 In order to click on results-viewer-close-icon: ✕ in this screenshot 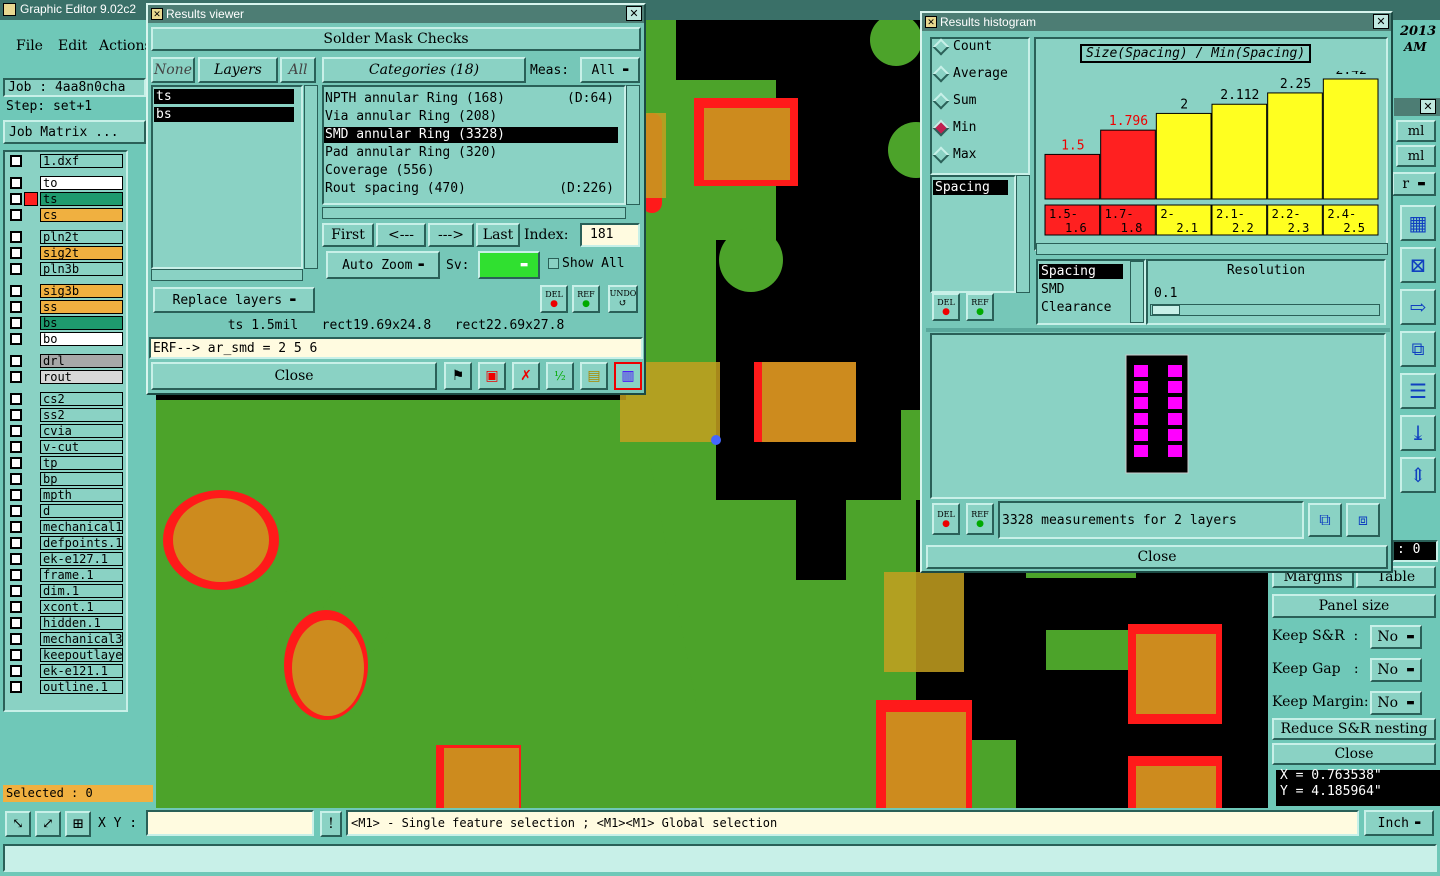, I will do `click(634, 13)`.